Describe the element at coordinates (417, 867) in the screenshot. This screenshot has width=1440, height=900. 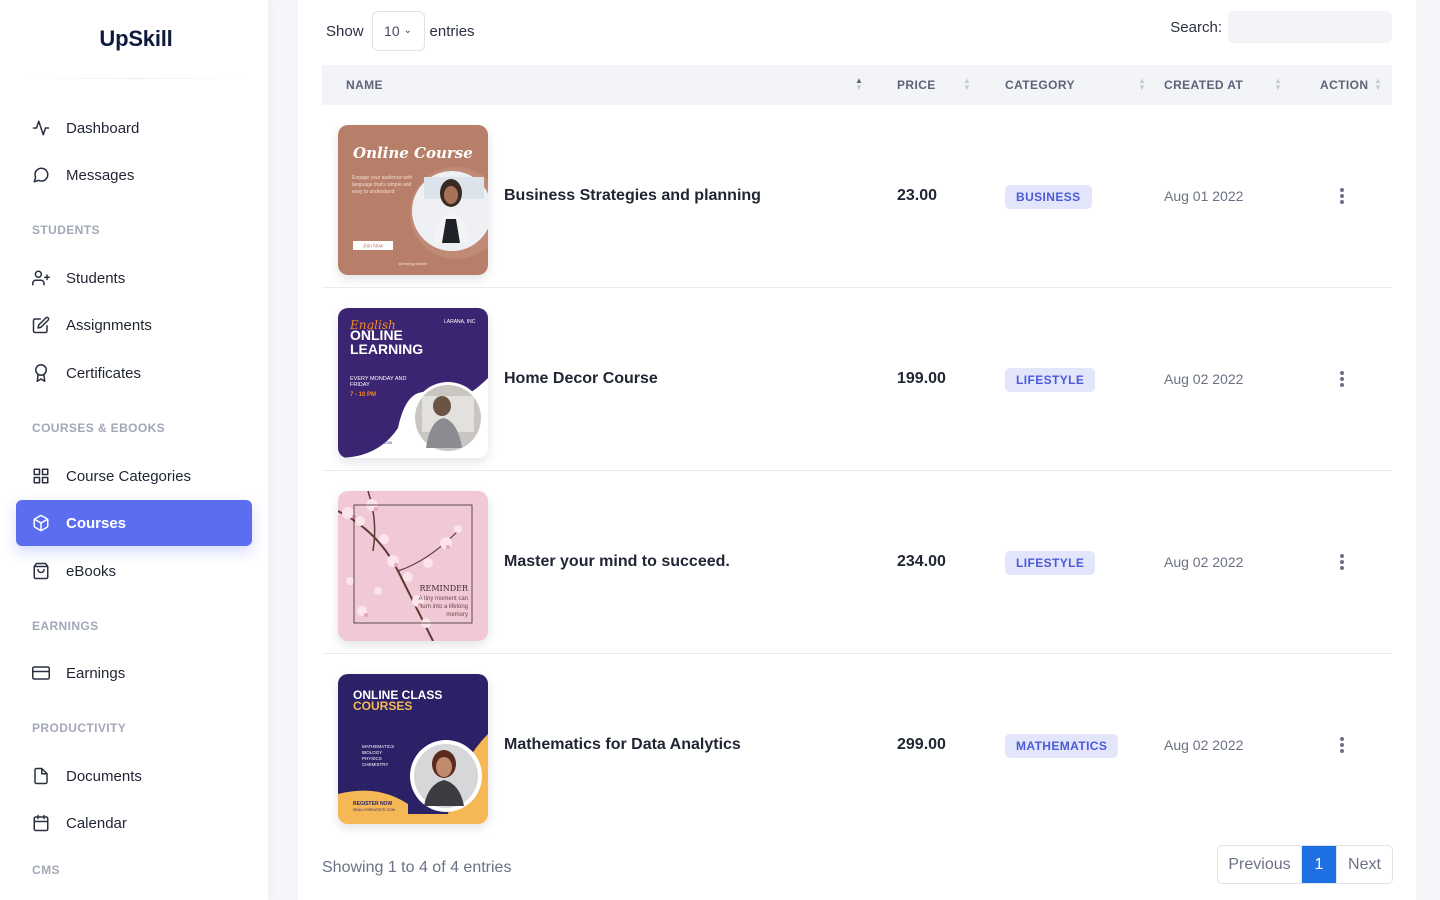
I see `table-info: Showing 1 to 4 of 4 entries` at that location.